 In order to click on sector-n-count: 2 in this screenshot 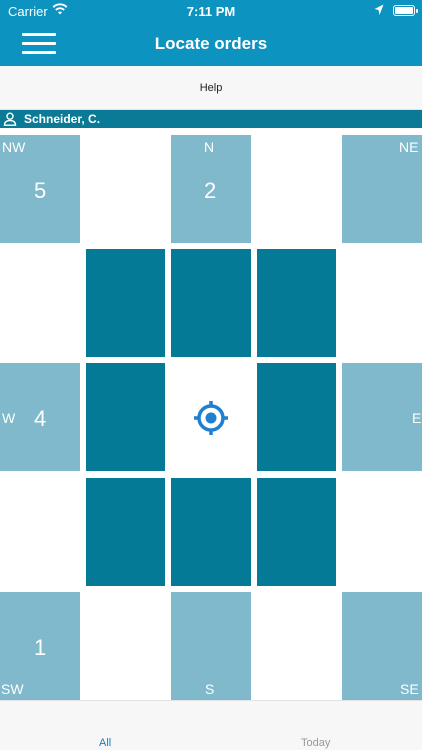, I will do `click(210, 190)`.